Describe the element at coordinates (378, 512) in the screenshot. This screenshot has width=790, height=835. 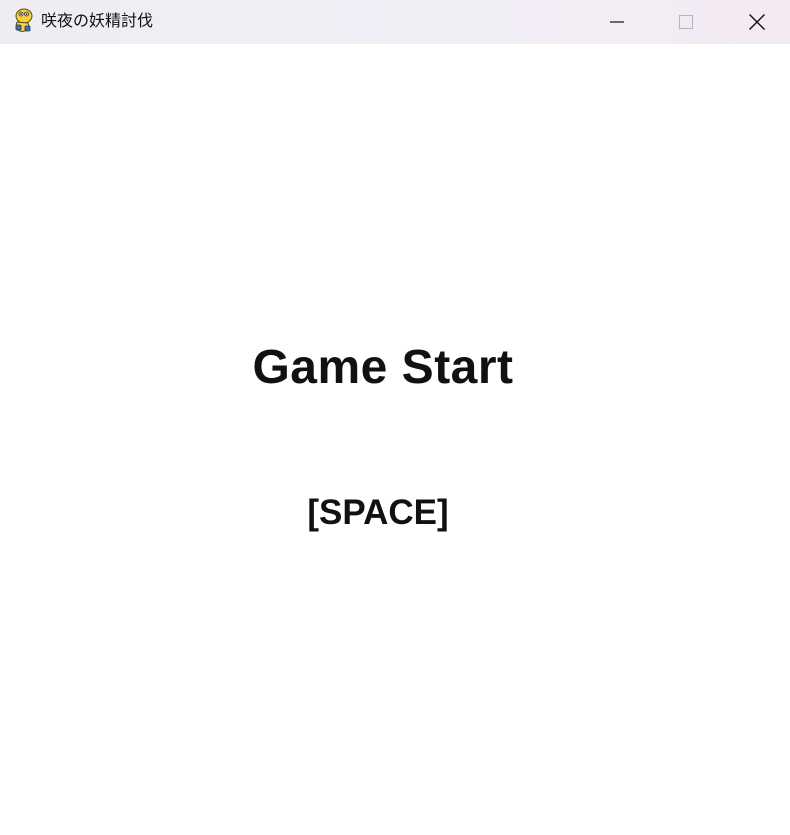
I see `space-key-prompt: [SPACE]` at that location.